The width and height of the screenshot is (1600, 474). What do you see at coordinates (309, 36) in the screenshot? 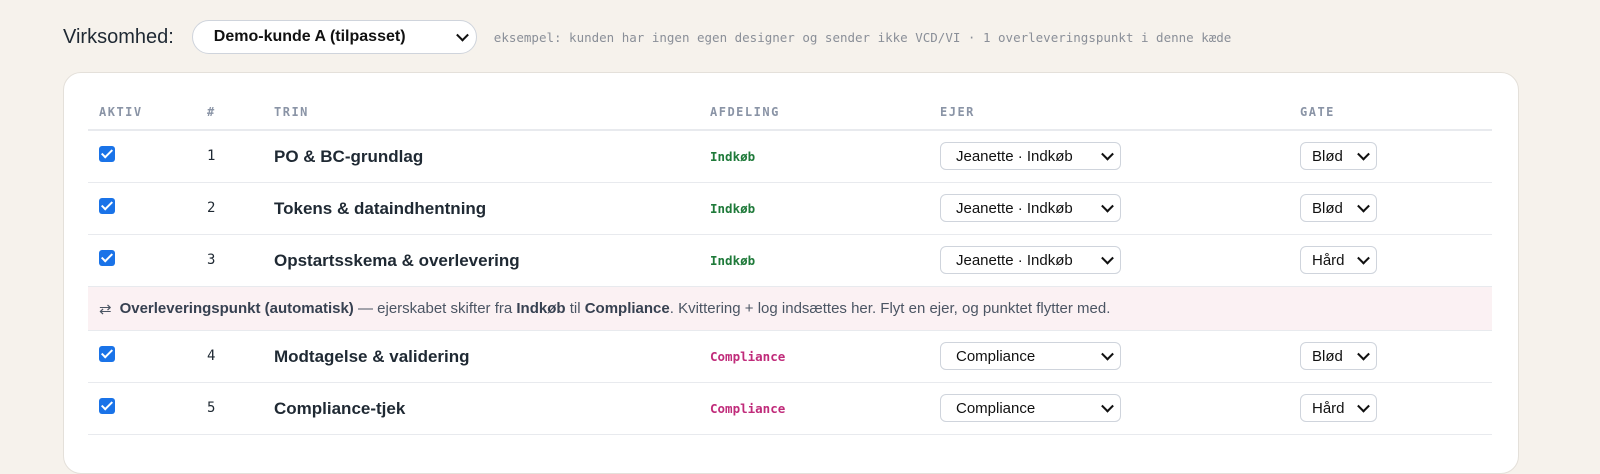
I see `company-select-value: Demo-kunde A (tilpasset)` at bounding box center [309, 36].